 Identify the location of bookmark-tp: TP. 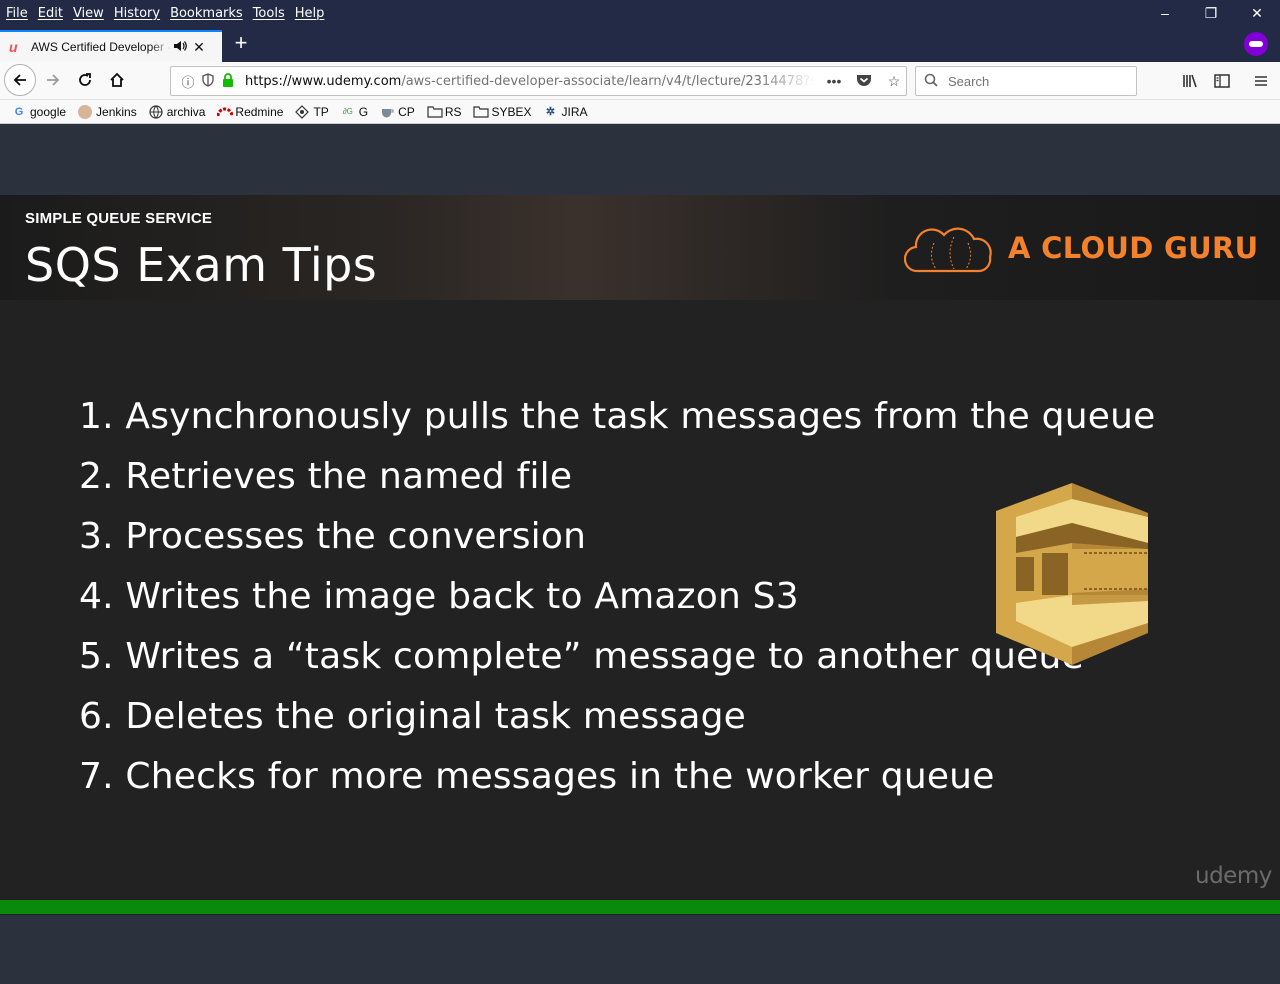
(312, 111).